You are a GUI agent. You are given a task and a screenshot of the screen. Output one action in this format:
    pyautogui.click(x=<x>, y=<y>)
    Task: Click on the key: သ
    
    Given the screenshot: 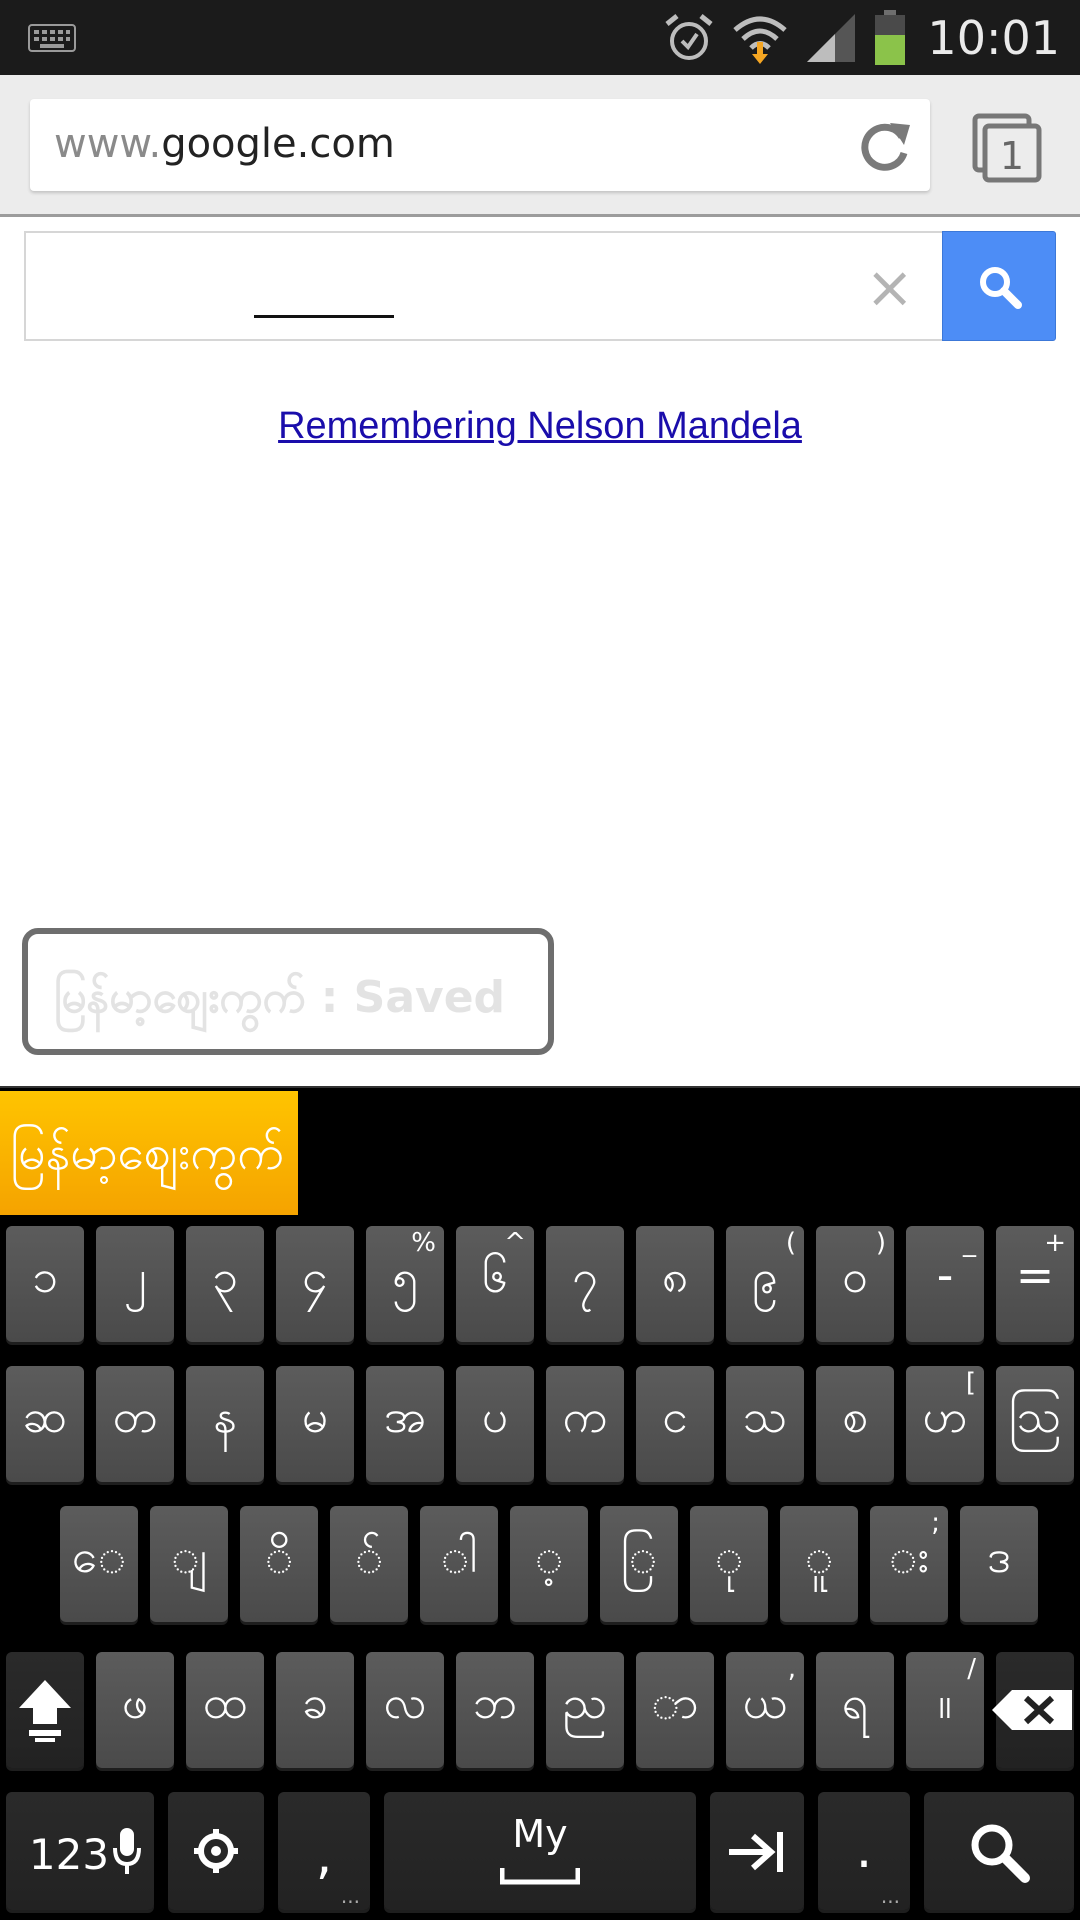 What is the action you would take?
    pyautogui.click(x=765, y=1424)
    